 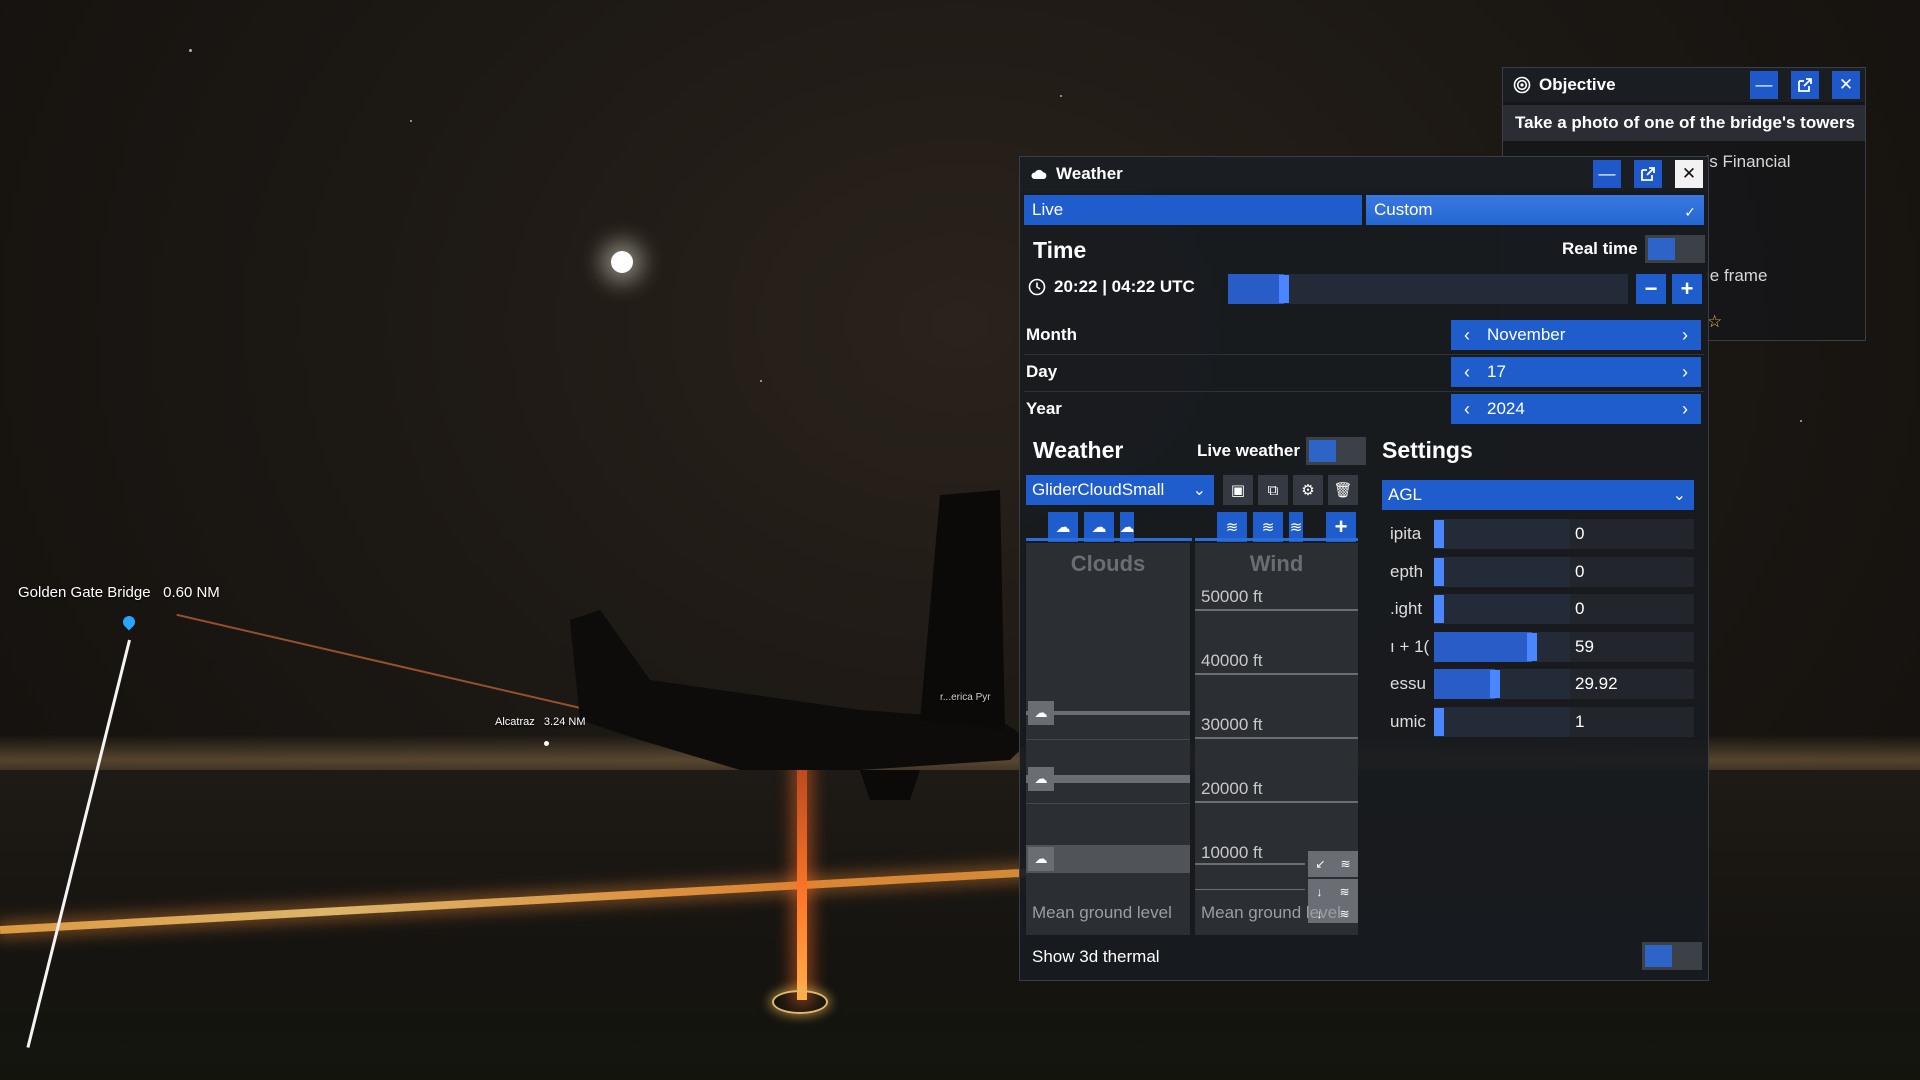 What do you see at coordinates (84, 592) in the screenshot?
I see `marker-gg-name: Golden Gate Bridge` at bounding box center [84, 592].